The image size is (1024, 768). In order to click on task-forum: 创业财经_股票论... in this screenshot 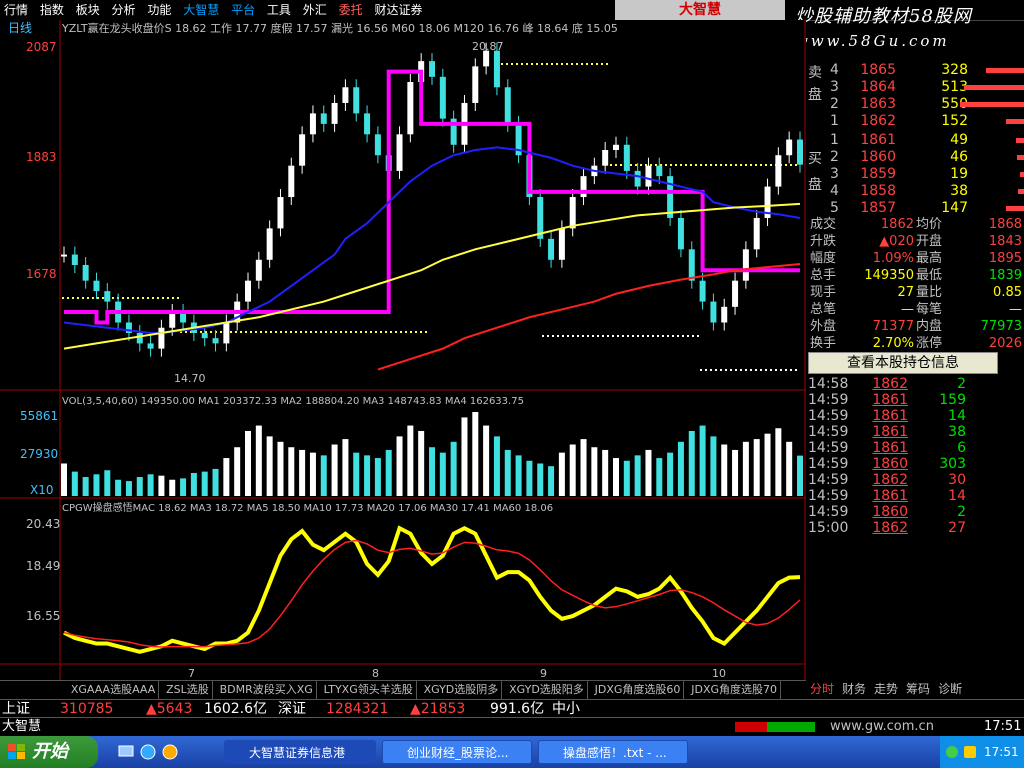, I will do `click(457, 752)`.